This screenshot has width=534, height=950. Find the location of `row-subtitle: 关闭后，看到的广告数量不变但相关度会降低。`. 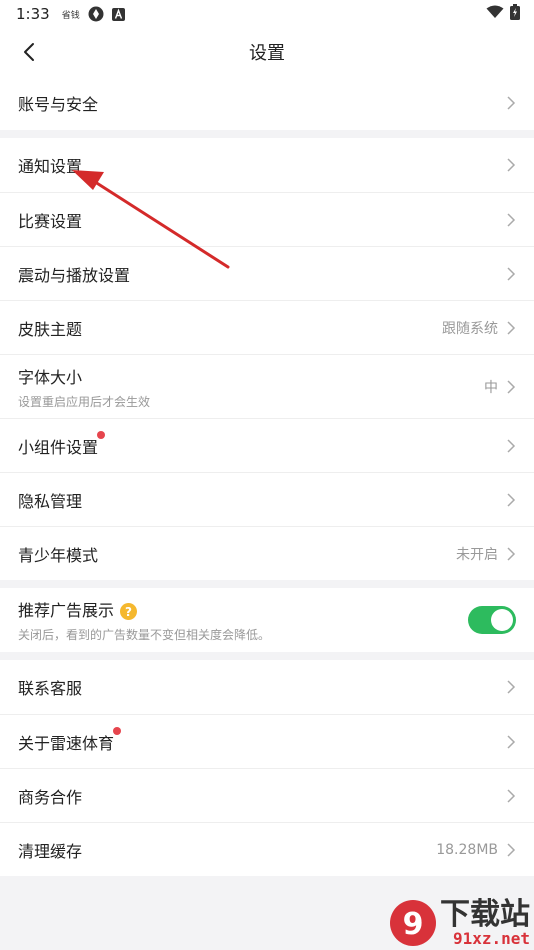

row-subtitle: 关闭后，看到的广告数量不变但相关度会降低。 is located at coordinates (144, 635).